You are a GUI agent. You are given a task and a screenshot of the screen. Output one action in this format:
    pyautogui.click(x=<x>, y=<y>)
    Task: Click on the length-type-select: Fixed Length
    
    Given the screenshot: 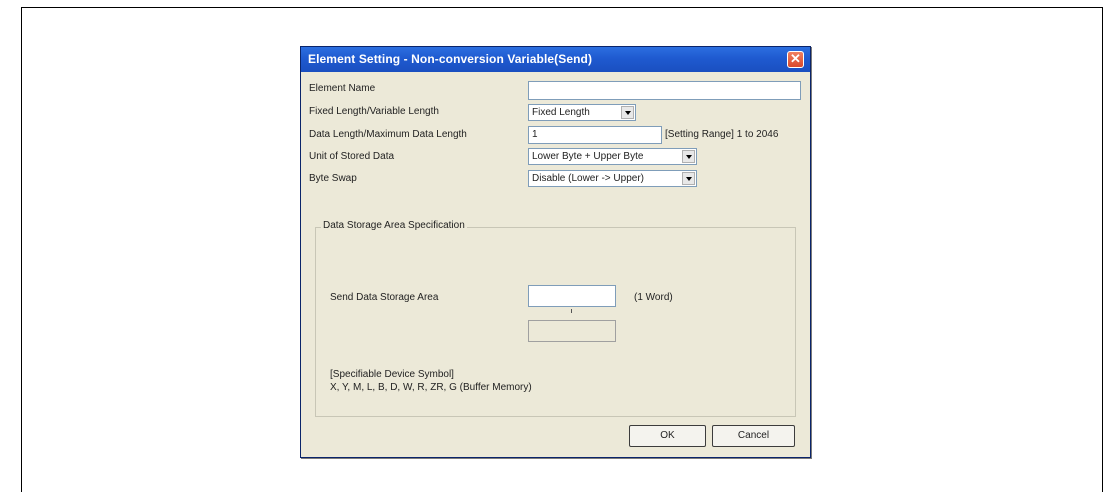 What is the action you would take?
    pyautogui.click(x=582, y=112)
    